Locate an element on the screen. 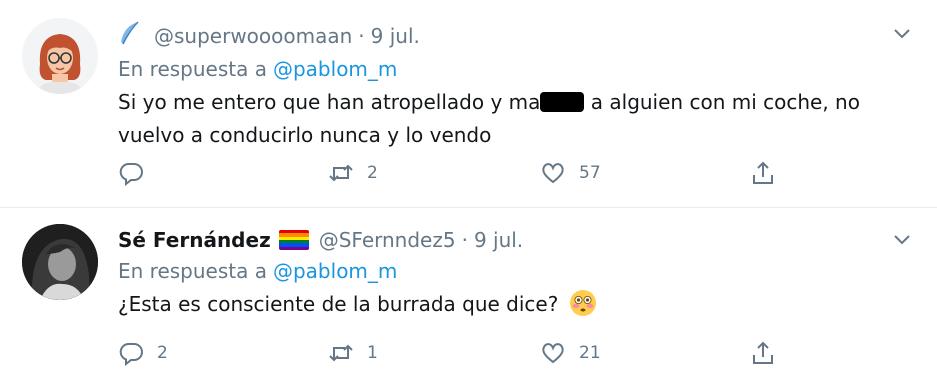 The image size is (937, 380). reply-button: 2 is located at coordinates (143, 353).